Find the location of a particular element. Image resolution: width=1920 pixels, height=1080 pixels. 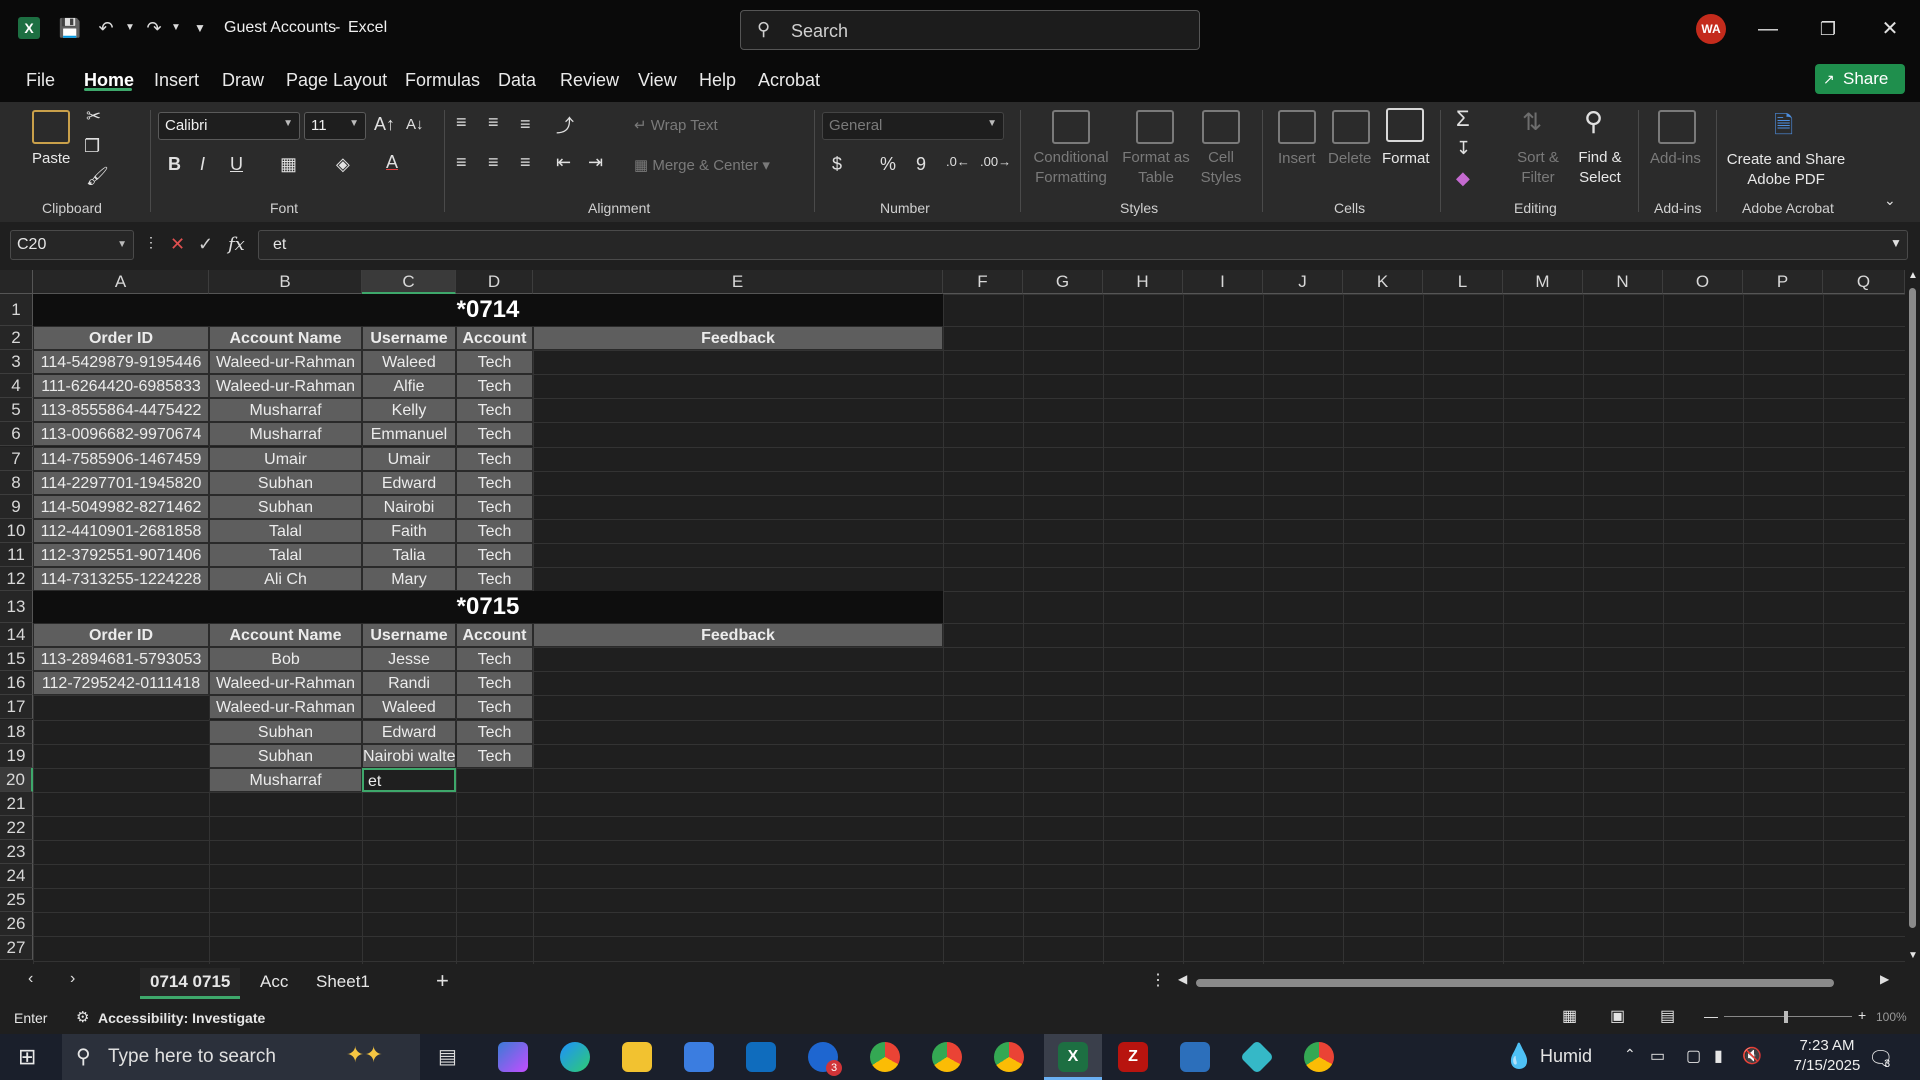

enter-icon: ✓ is located at coordinates (205, 244).